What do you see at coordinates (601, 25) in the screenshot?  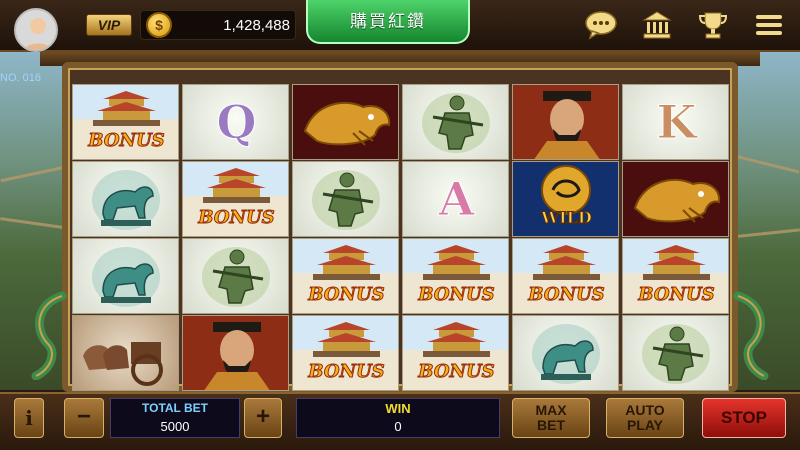 I see `chat-icon` at bounding box center [601, 25].